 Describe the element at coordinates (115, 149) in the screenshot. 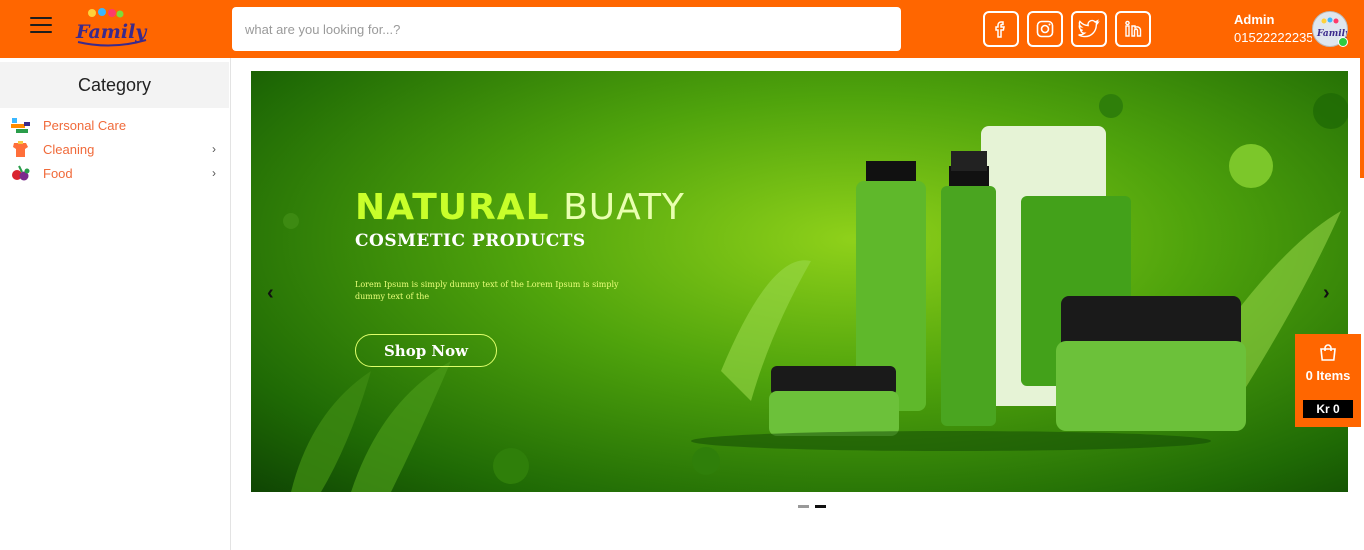

I see `category-item-cleaning: Cleaning ›` at that location.